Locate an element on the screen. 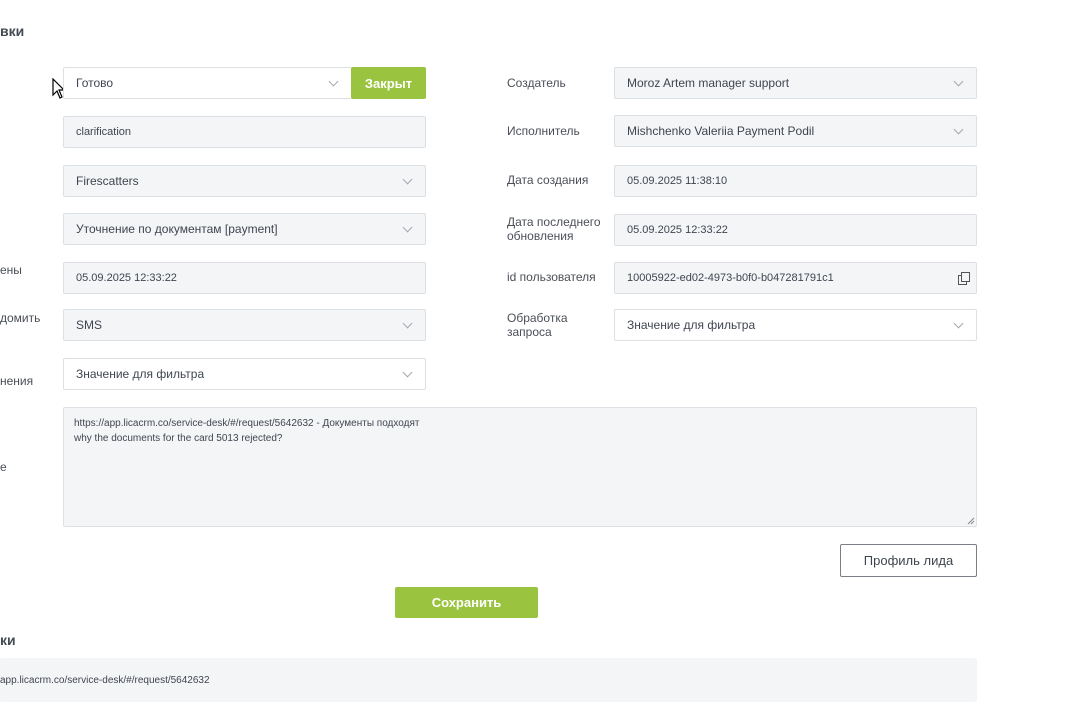  notify-method-value: SMS is located at coordinates (89, 325).